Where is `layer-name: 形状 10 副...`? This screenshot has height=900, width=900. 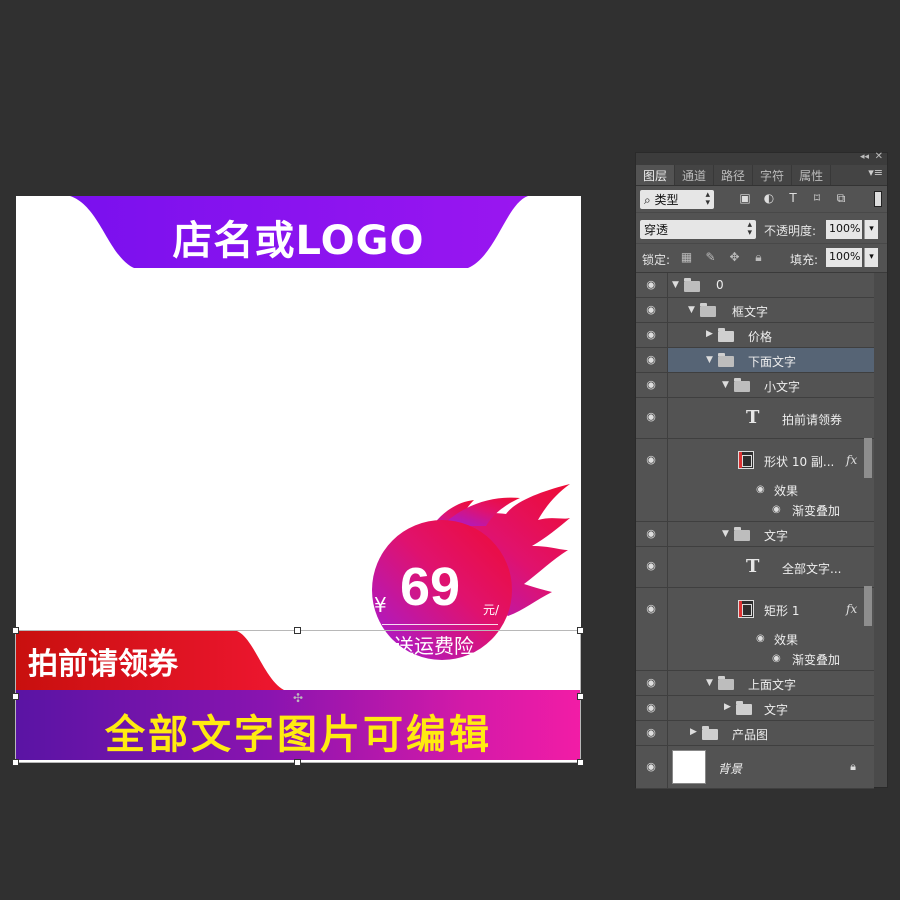 layer-name: 形状 10 副... is located at coordinates (799, 462).